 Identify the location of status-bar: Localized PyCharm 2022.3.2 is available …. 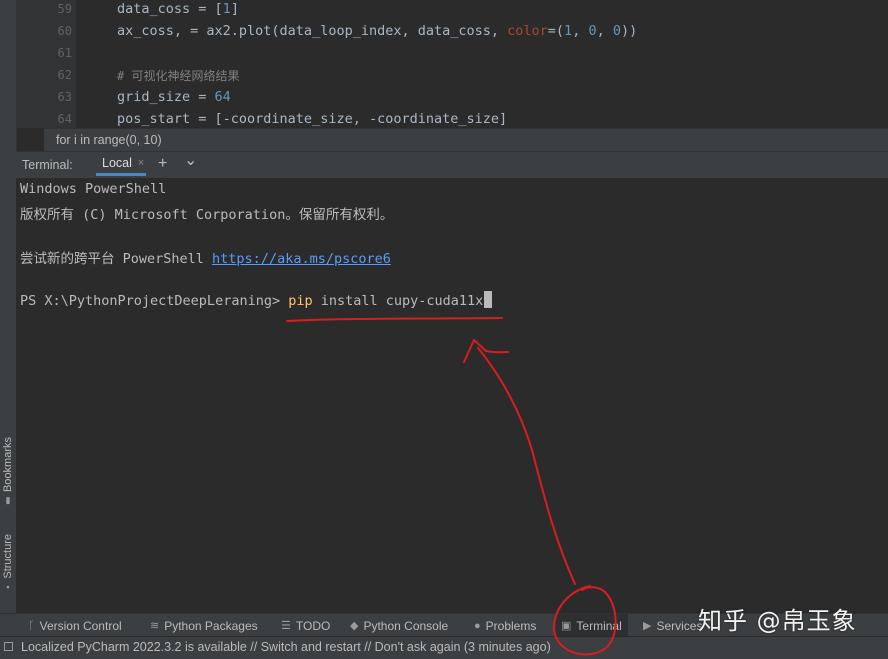
(444, 647).